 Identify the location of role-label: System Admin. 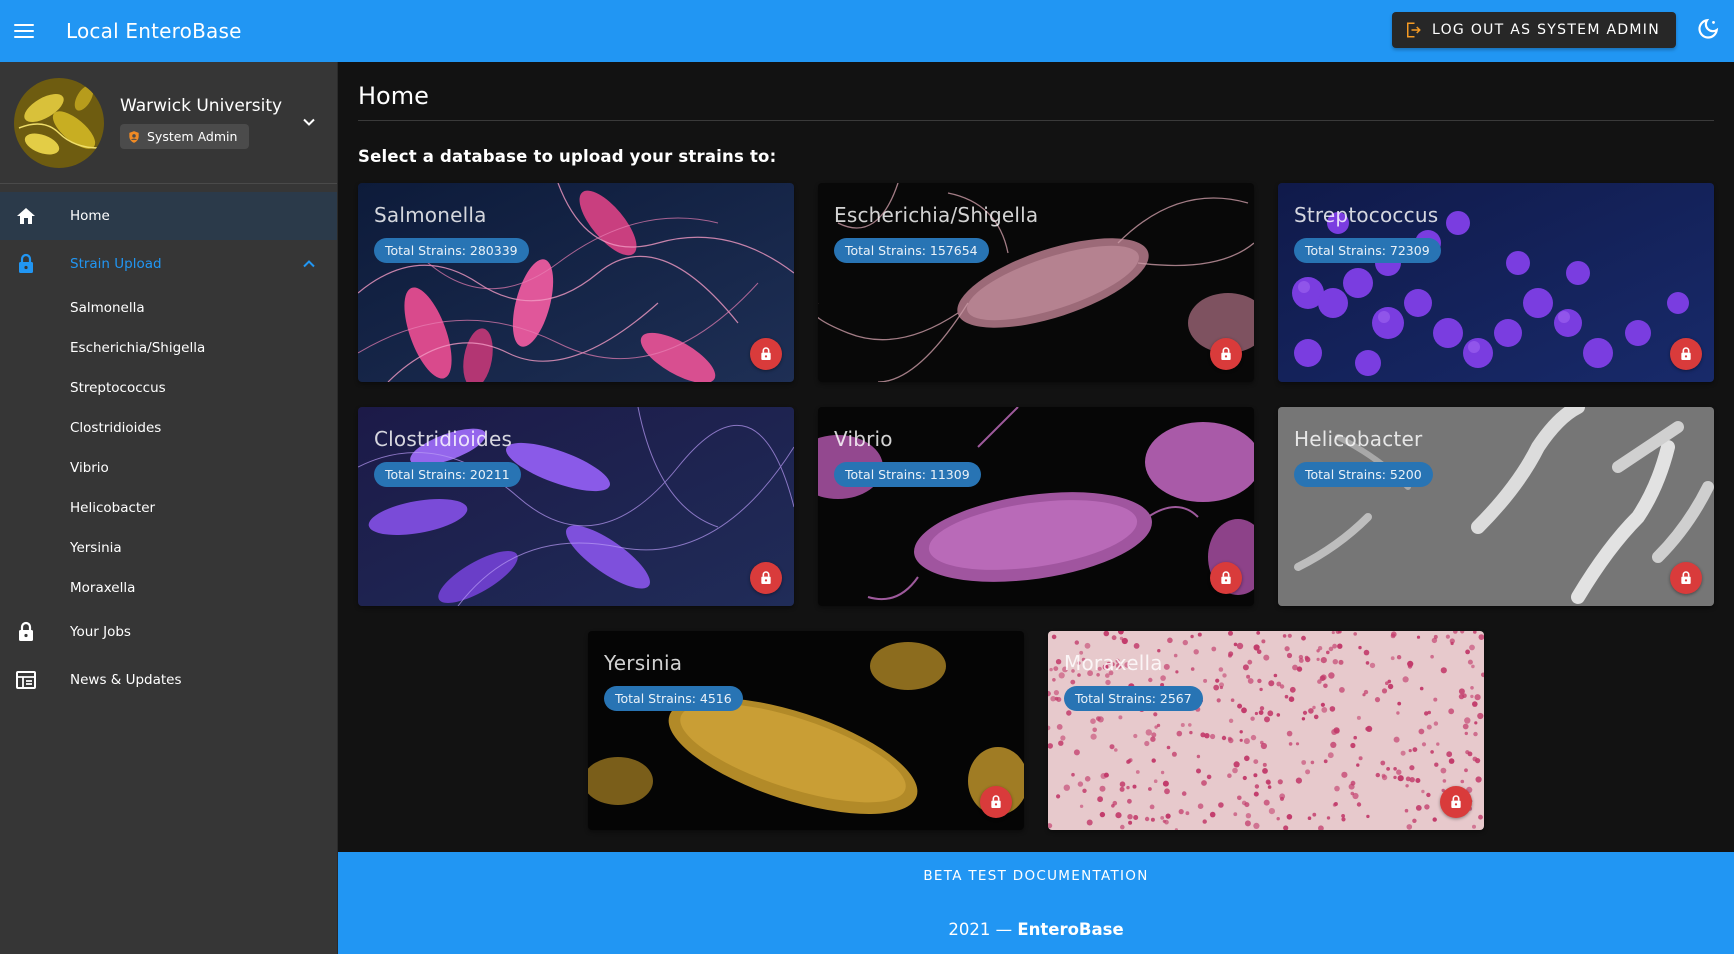
(192, 136).